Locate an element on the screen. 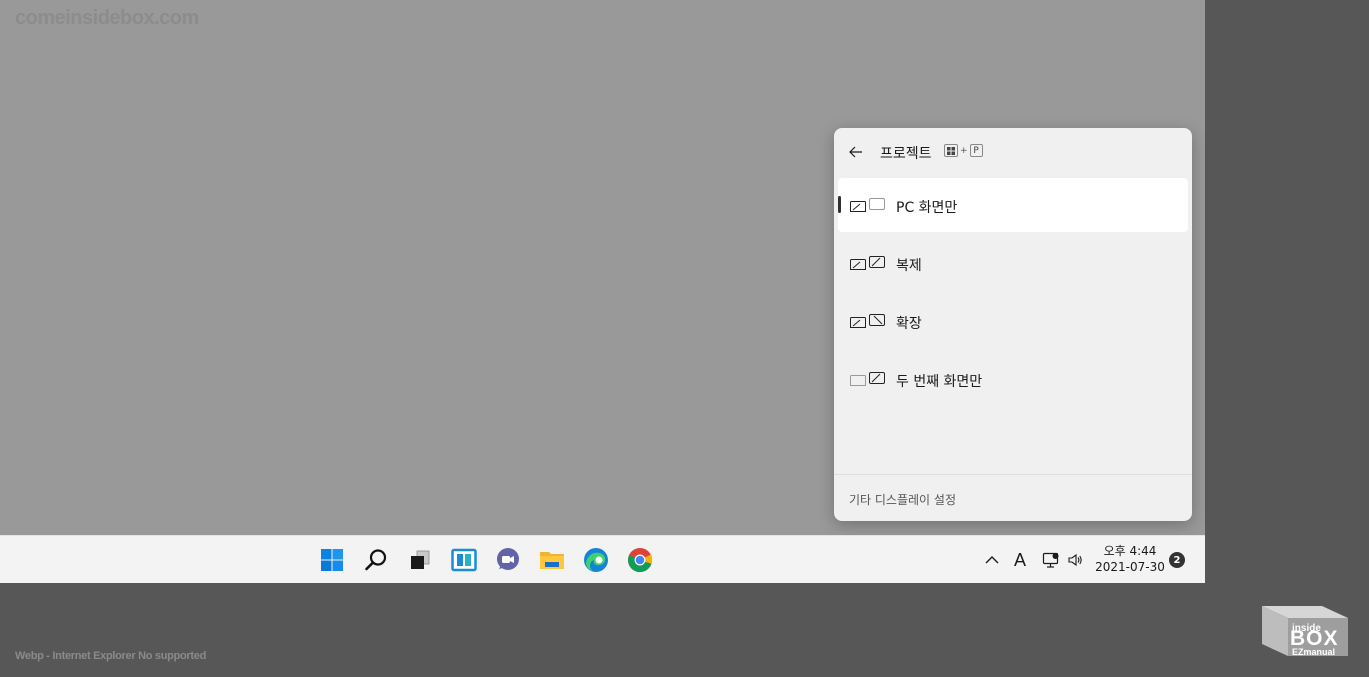  windows-key-icon is located at coordinates (951, 150).